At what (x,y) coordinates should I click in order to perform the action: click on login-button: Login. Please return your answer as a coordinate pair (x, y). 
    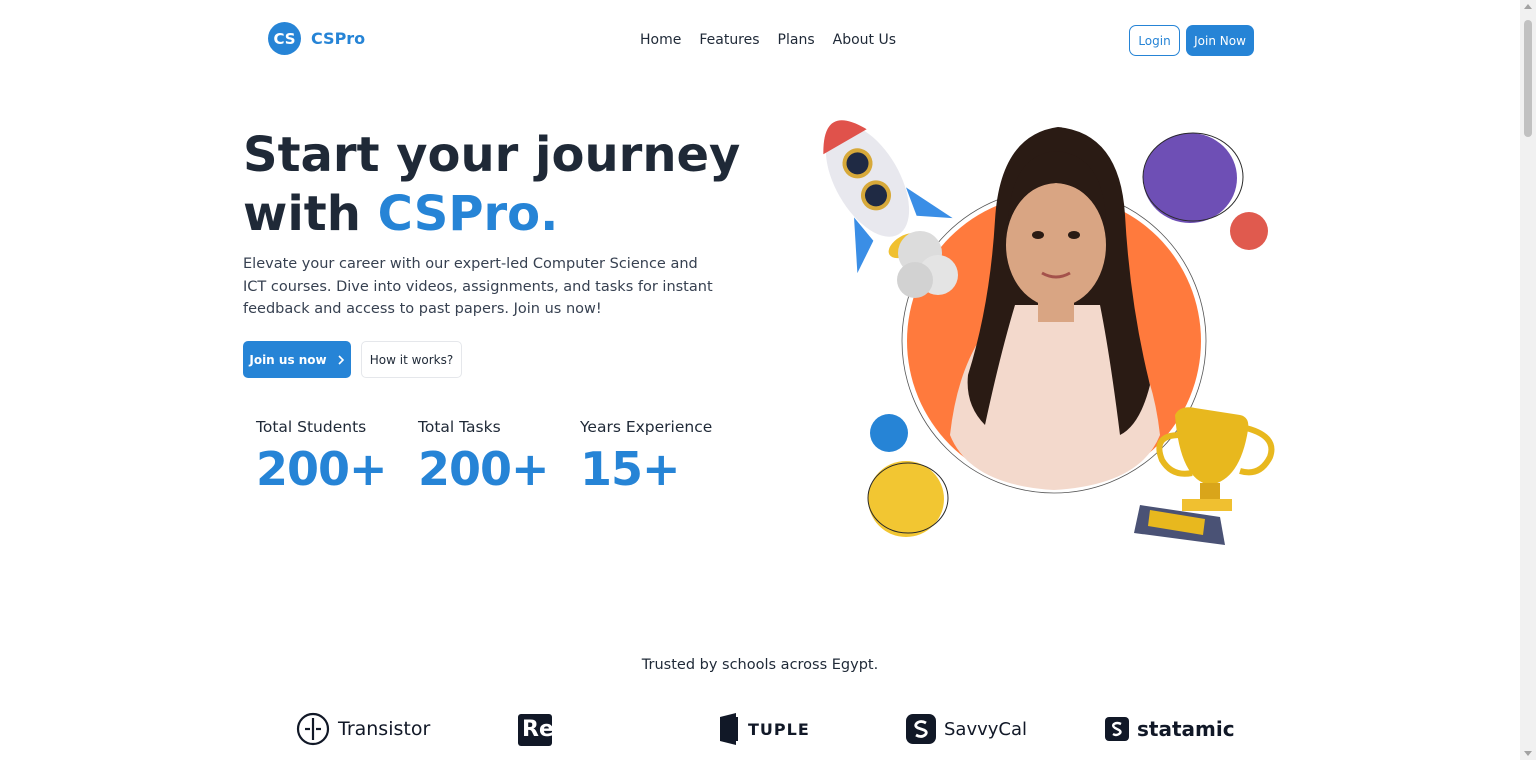
    Looking at the image, I should click on (1154, 40).